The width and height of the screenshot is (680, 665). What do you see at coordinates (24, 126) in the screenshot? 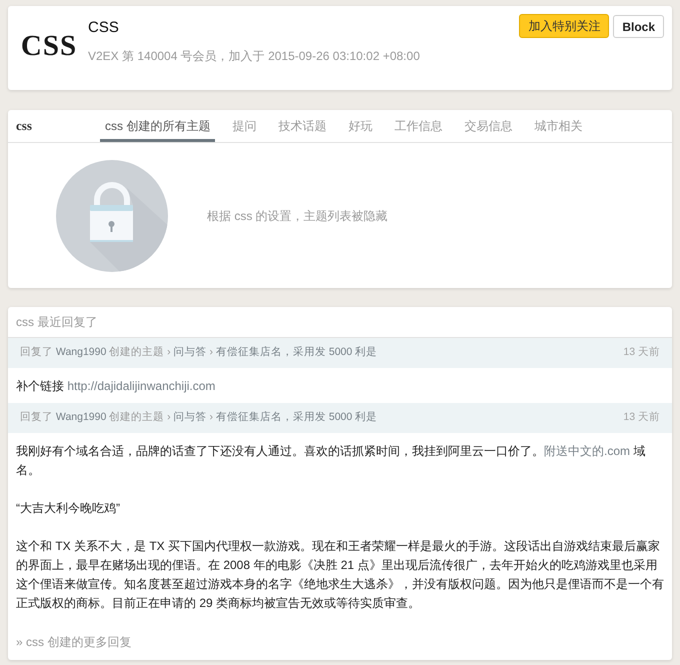
I see `section-label: css` at bounding box center [24, 126].